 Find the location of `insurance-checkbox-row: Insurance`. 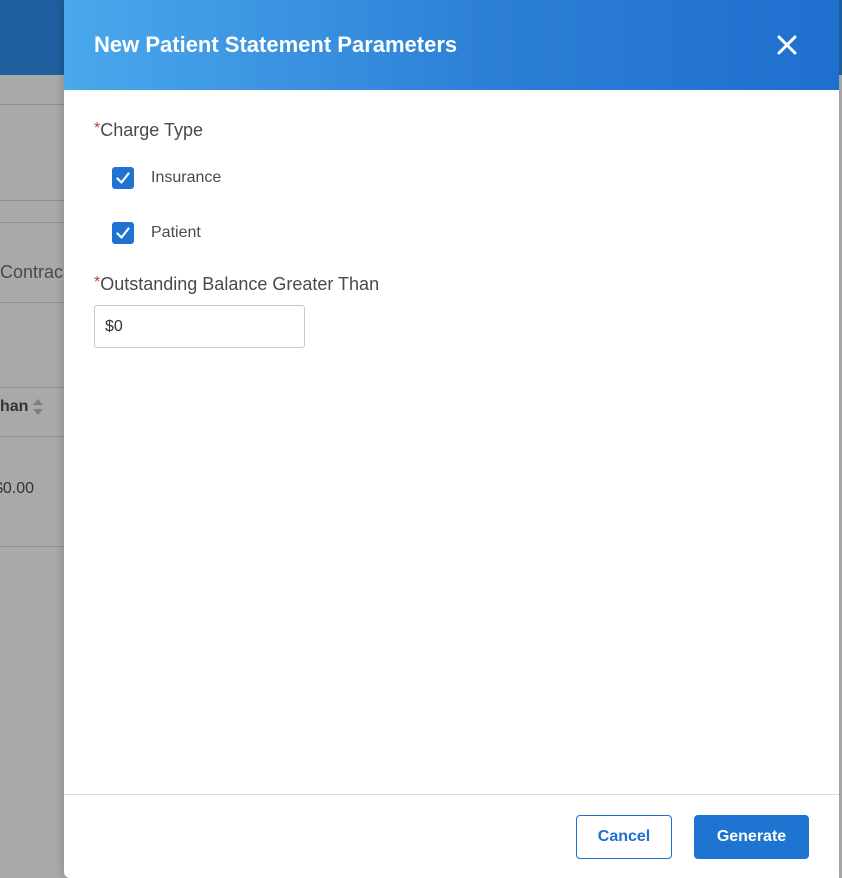

insurance-checkbox-row: Insurance is located at coordinates (166, 178).